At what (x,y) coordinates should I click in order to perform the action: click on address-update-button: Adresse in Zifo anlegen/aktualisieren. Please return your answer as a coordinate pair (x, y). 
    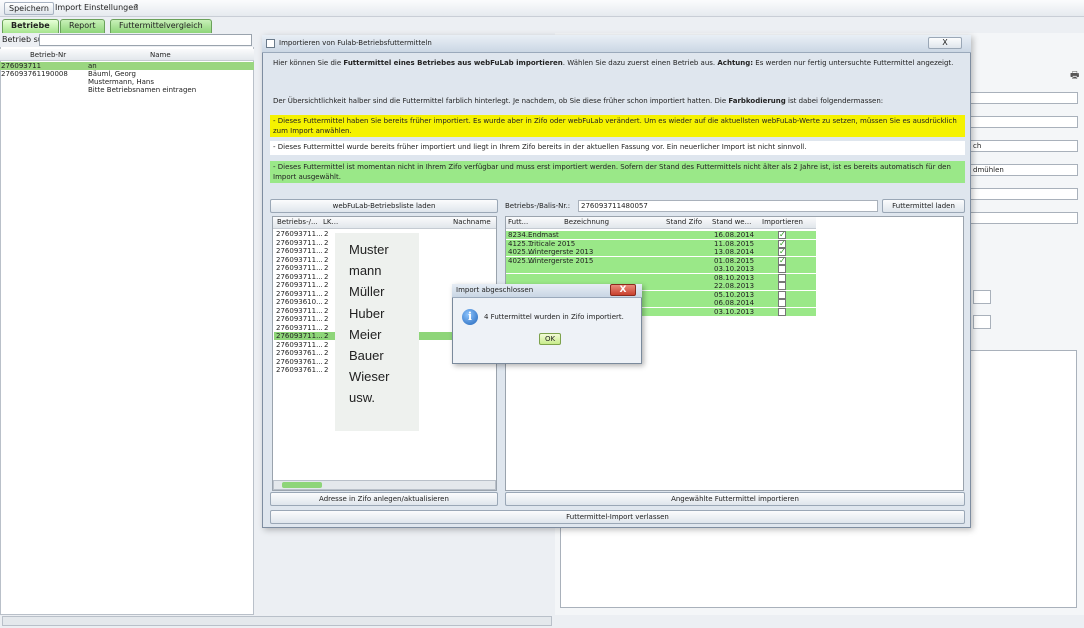
    Looking at the image, I should click on (384, 499).